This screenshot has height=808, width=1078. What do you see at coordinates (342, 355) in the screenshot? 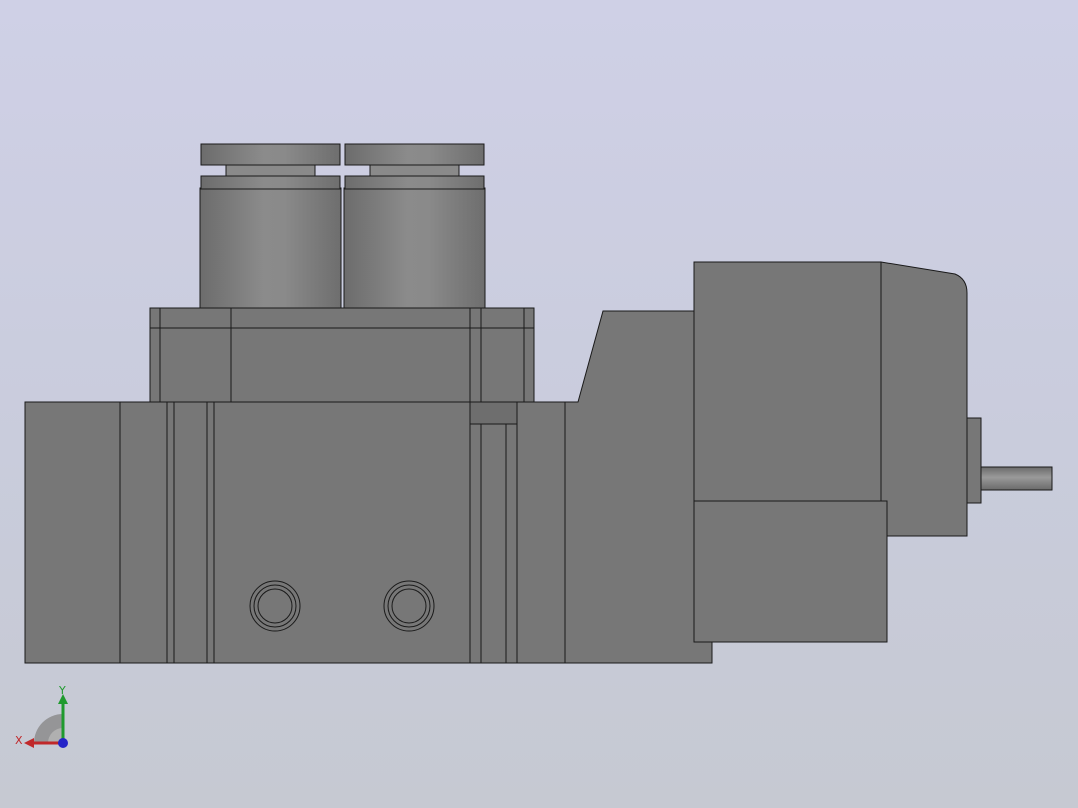
I see `upper-subplate` at bounding box center [342, 355].